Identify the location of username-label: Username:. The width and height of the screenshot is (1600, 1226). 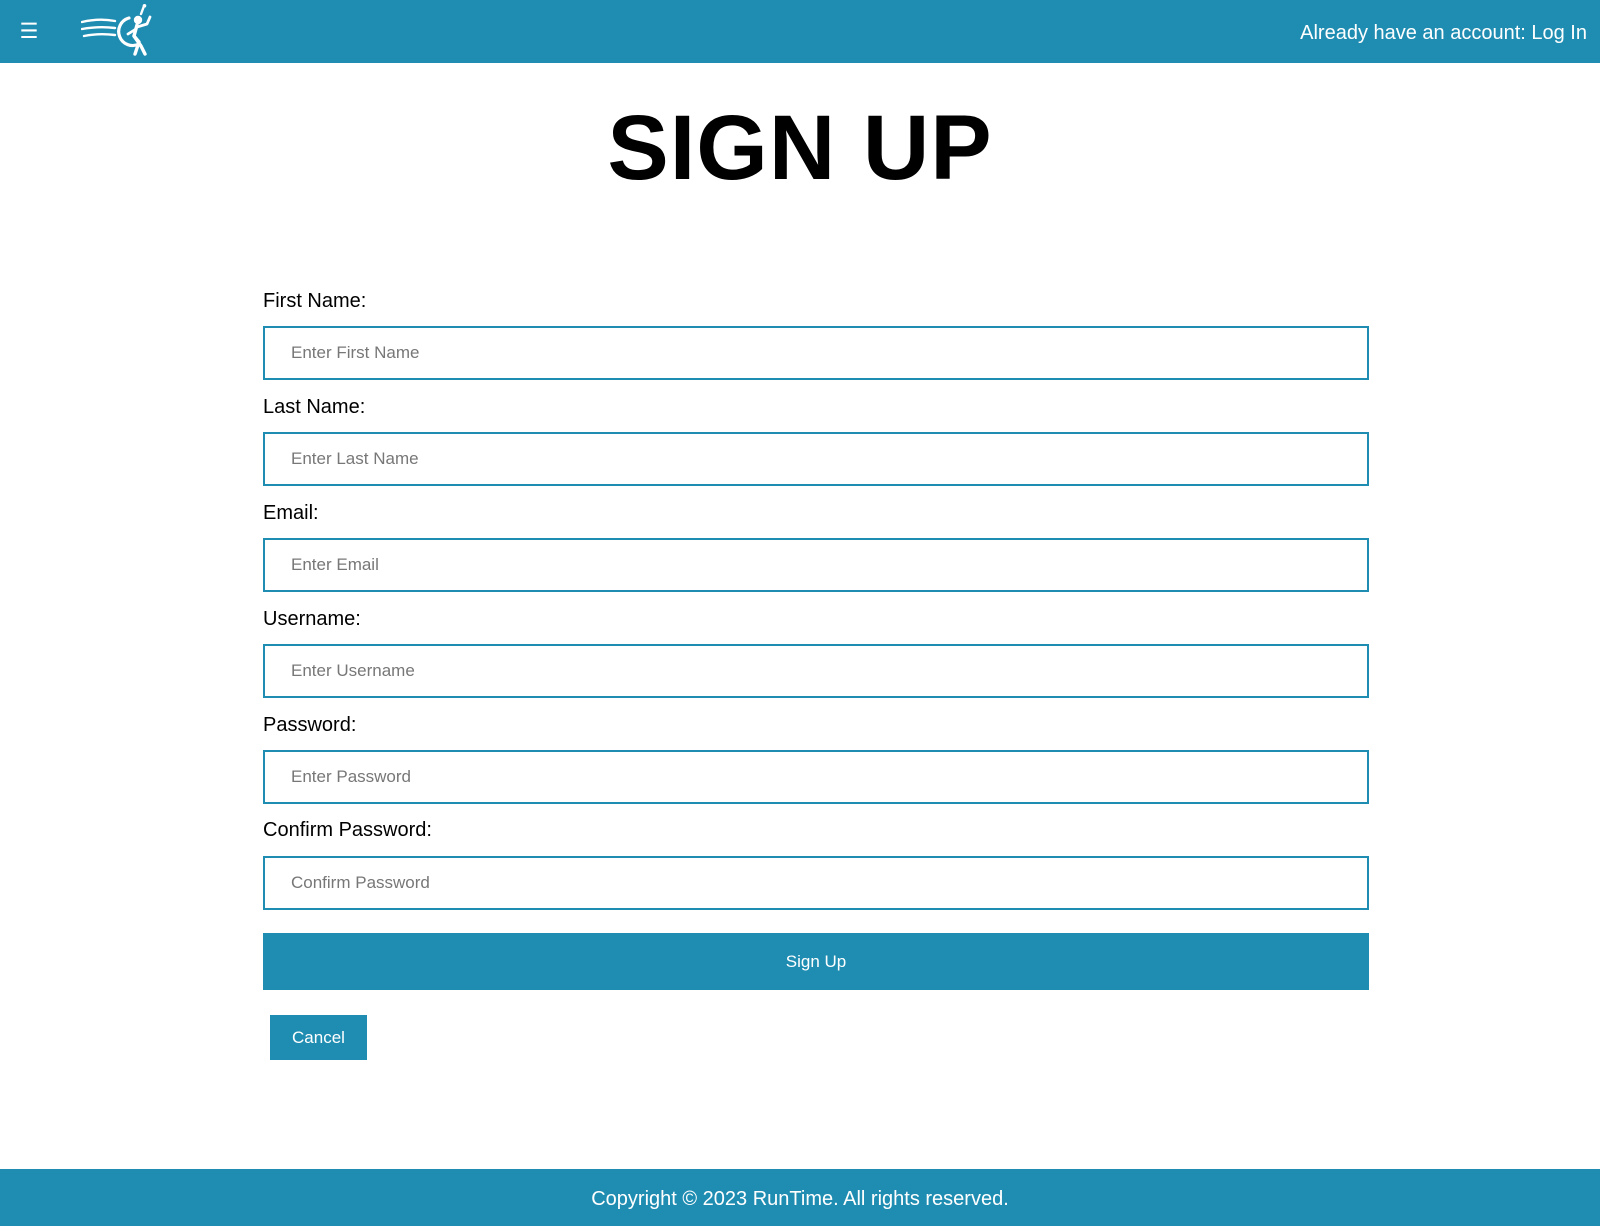
(312, 619).